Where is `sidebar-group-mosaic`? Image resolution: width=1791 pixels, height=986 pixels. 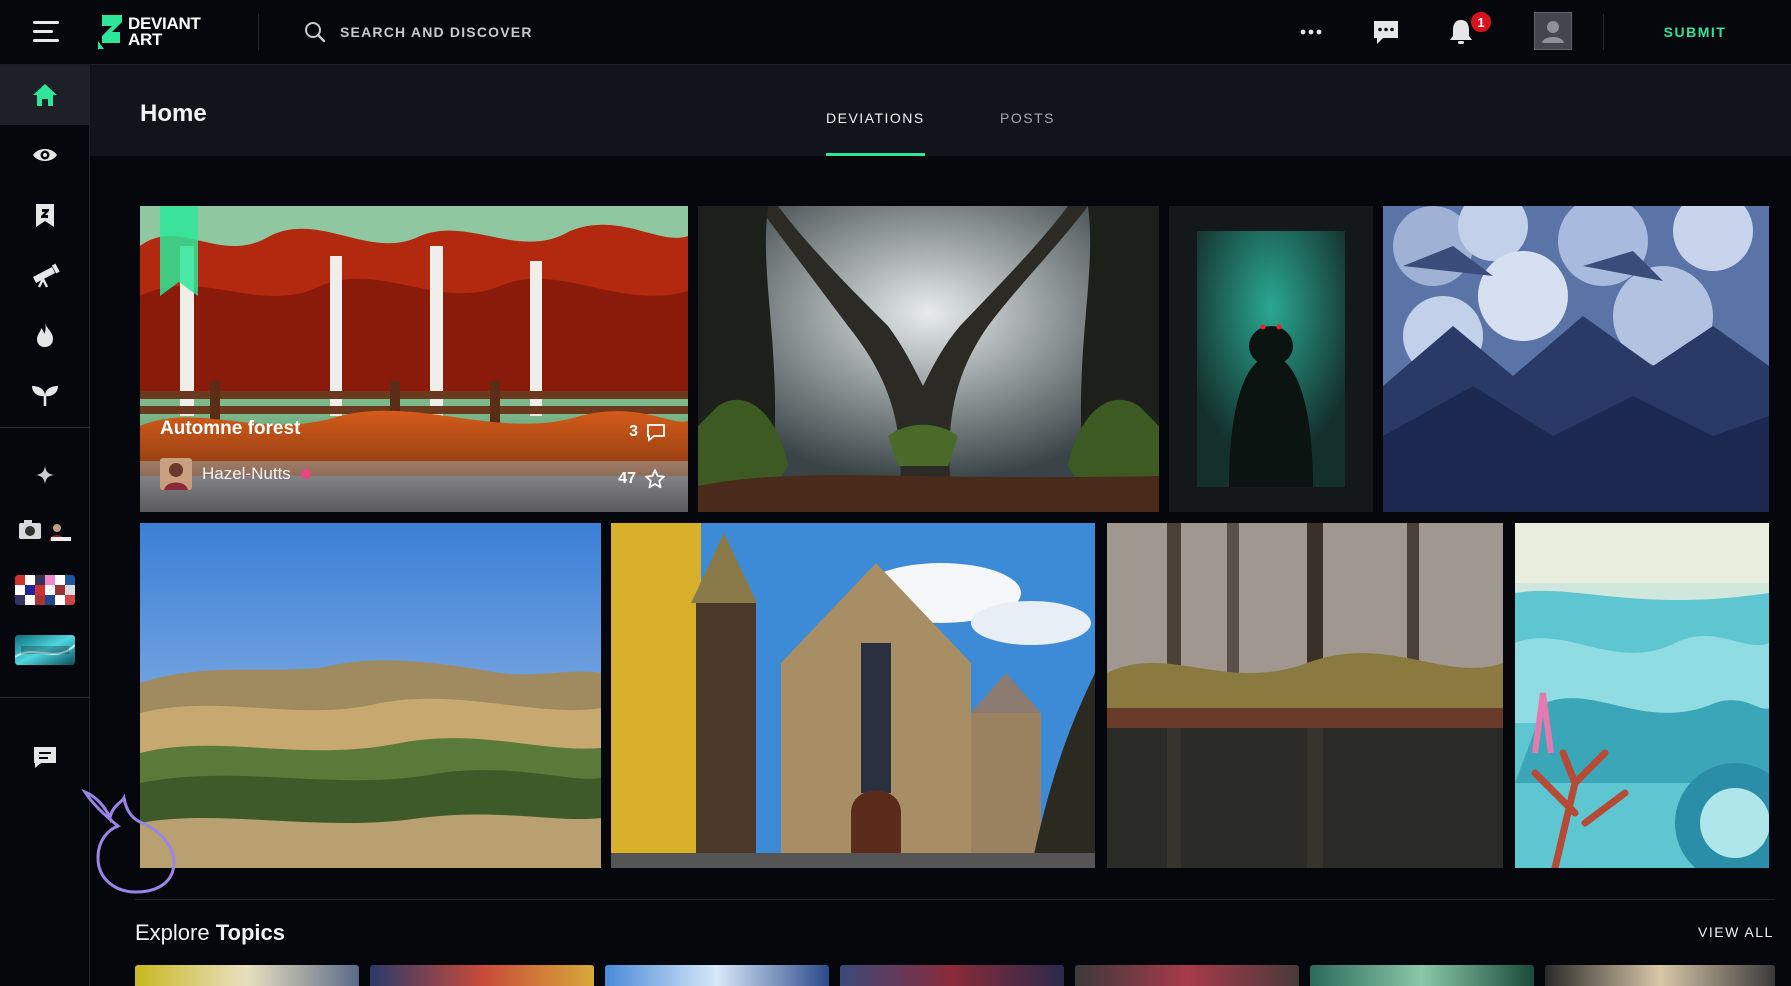 sidebar-group-mosaic is located at coordinates (44, 590).